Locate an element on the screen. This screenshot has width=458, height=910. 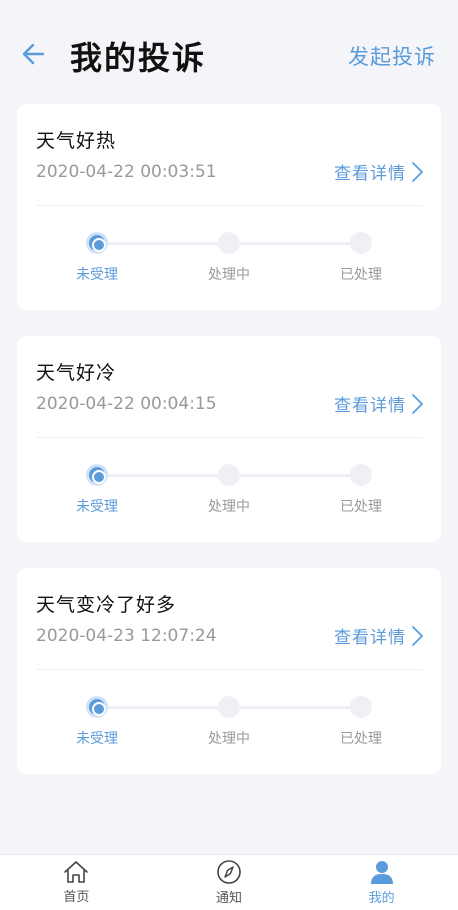
tab-home: 首页 is located at coordinates (76, 882).